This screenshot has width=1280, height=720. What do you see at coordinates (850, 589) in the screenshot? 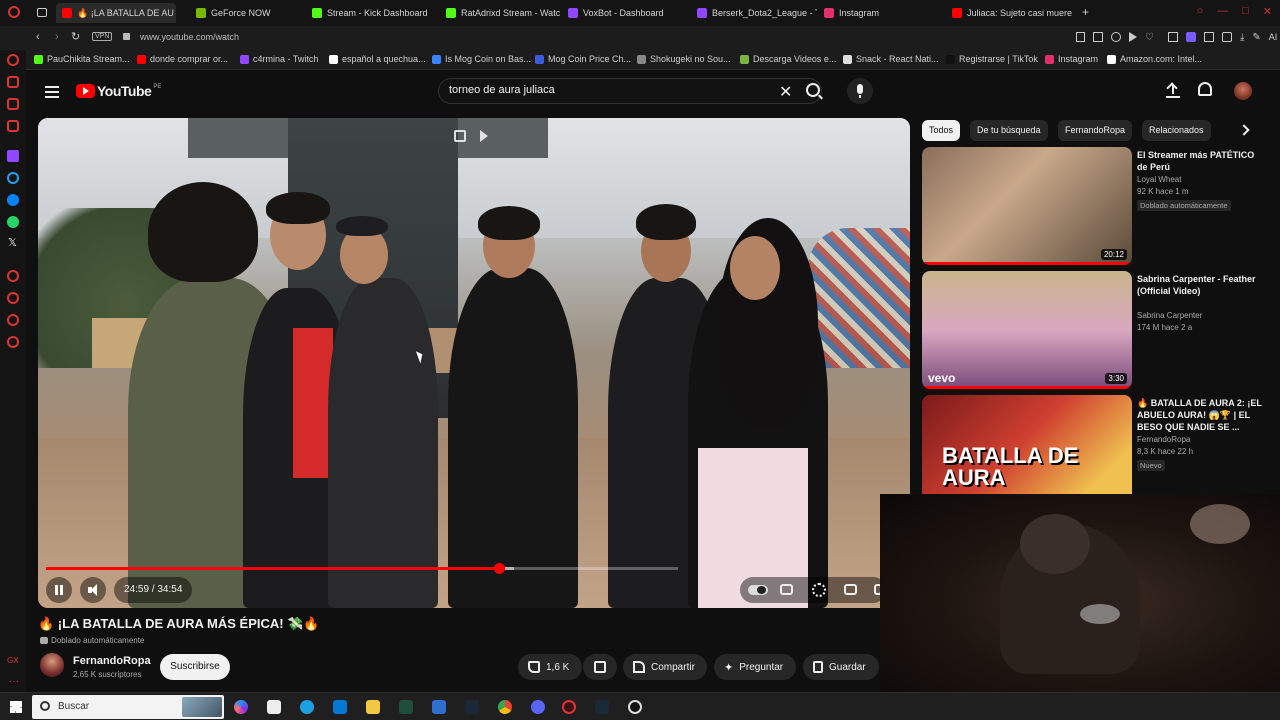
I see `theater-mode-icon` at bounding box center [850, 589].